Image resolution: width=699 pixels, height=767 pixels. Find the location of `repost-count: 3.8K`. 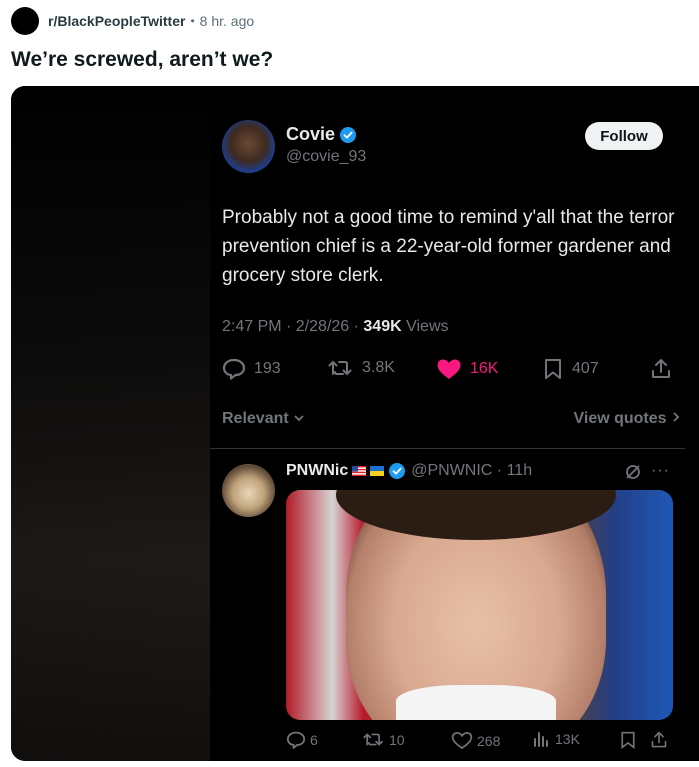

repost-count: 3.8K is located at coordinates (378, 367).